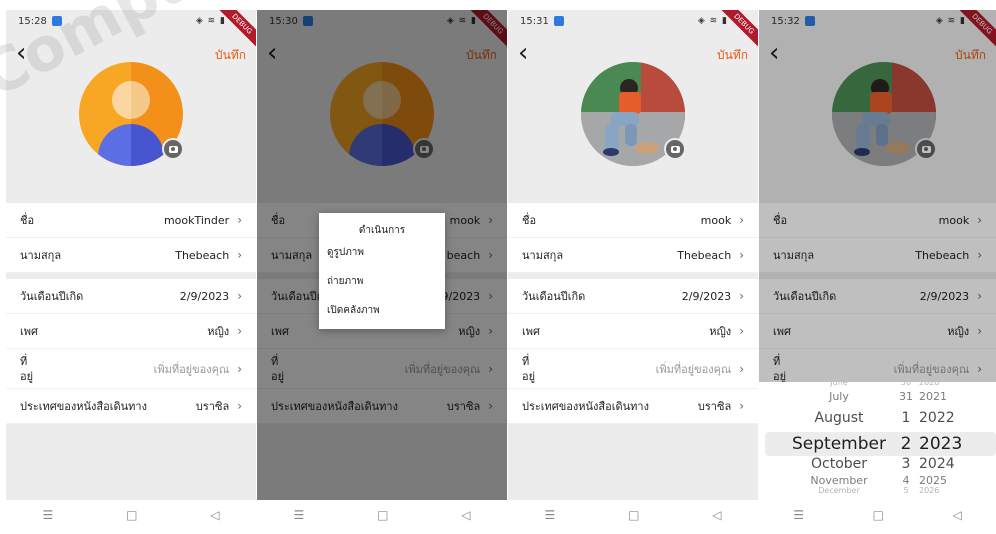 The width and height of the screenshot is (996, 534). I want to click on day-option: 30, so click(906, 384).